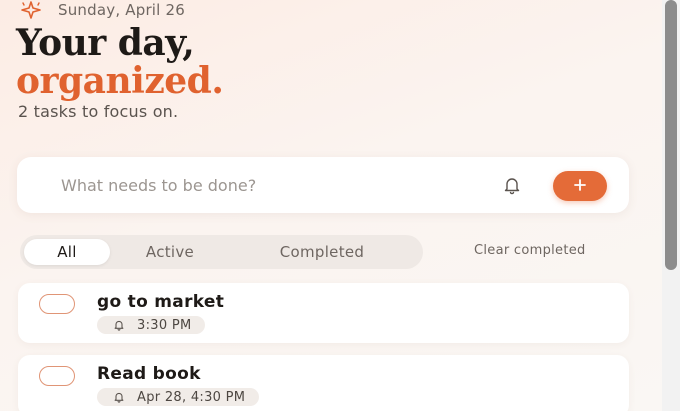  What do you see at coordinates (160, 302) in the screenshot?
I see `task-title: go to market` at bounding box center [160, 302].